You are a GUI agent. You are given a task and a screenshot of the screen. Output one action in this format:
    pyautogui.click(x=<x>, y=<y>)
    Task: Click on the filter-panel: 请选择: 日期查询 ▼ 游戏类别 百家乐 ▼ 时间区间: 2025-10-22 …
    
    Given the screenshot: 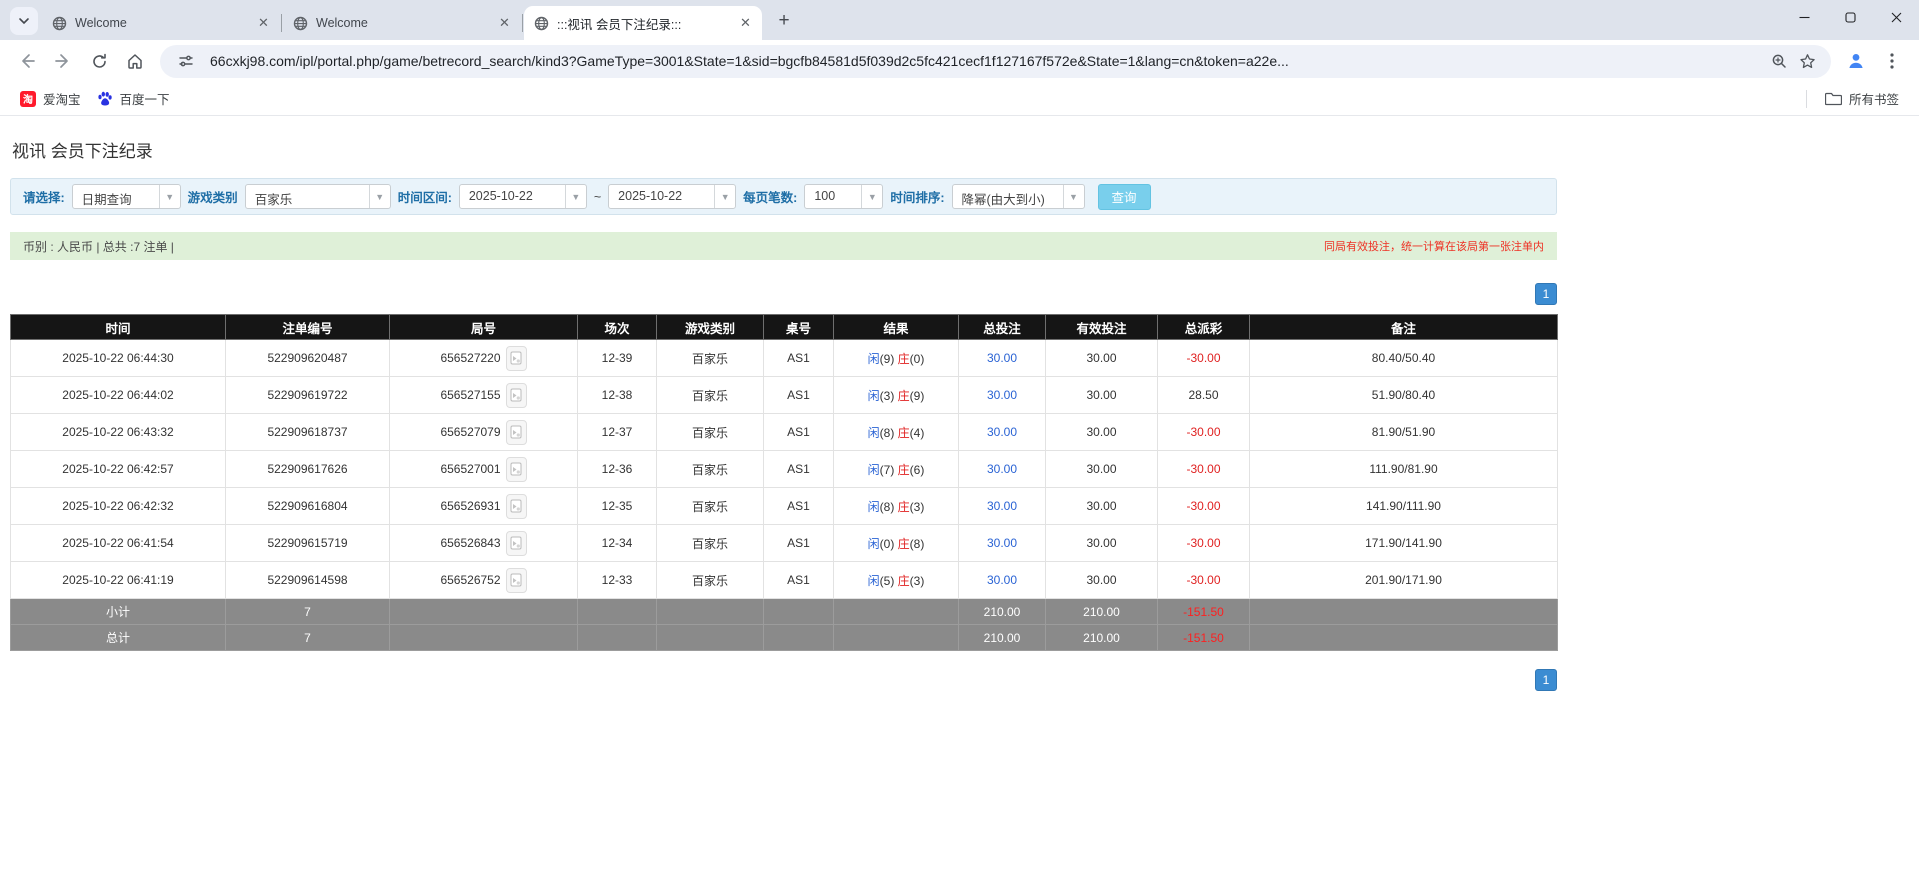 What is the action you would take?
    pyautogui.click(x=783, y=196)
    